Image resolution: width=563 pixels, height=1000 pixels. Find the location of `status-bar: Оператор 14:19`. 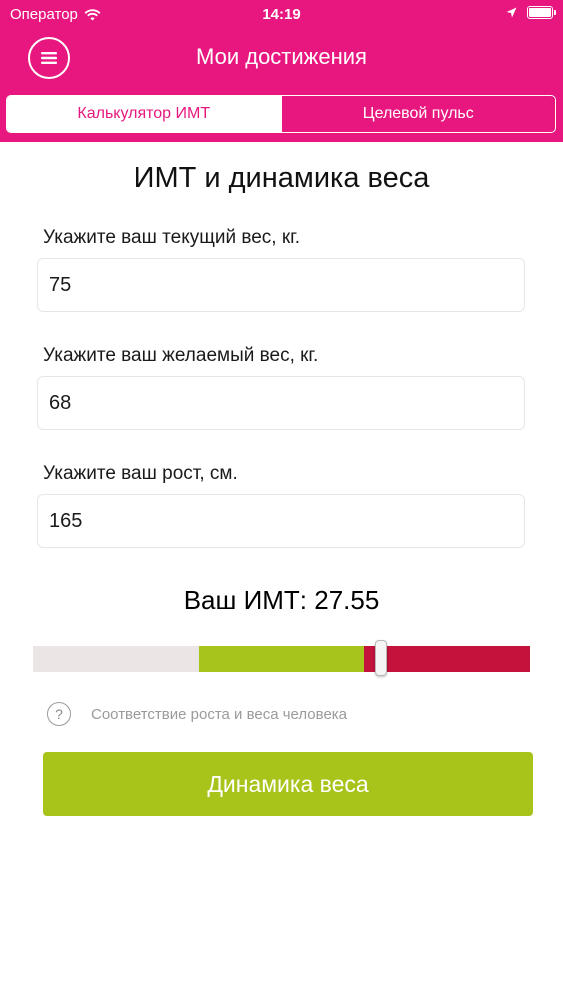

status-bar: Оператор 14:19 is located at coordinates (281, 15).